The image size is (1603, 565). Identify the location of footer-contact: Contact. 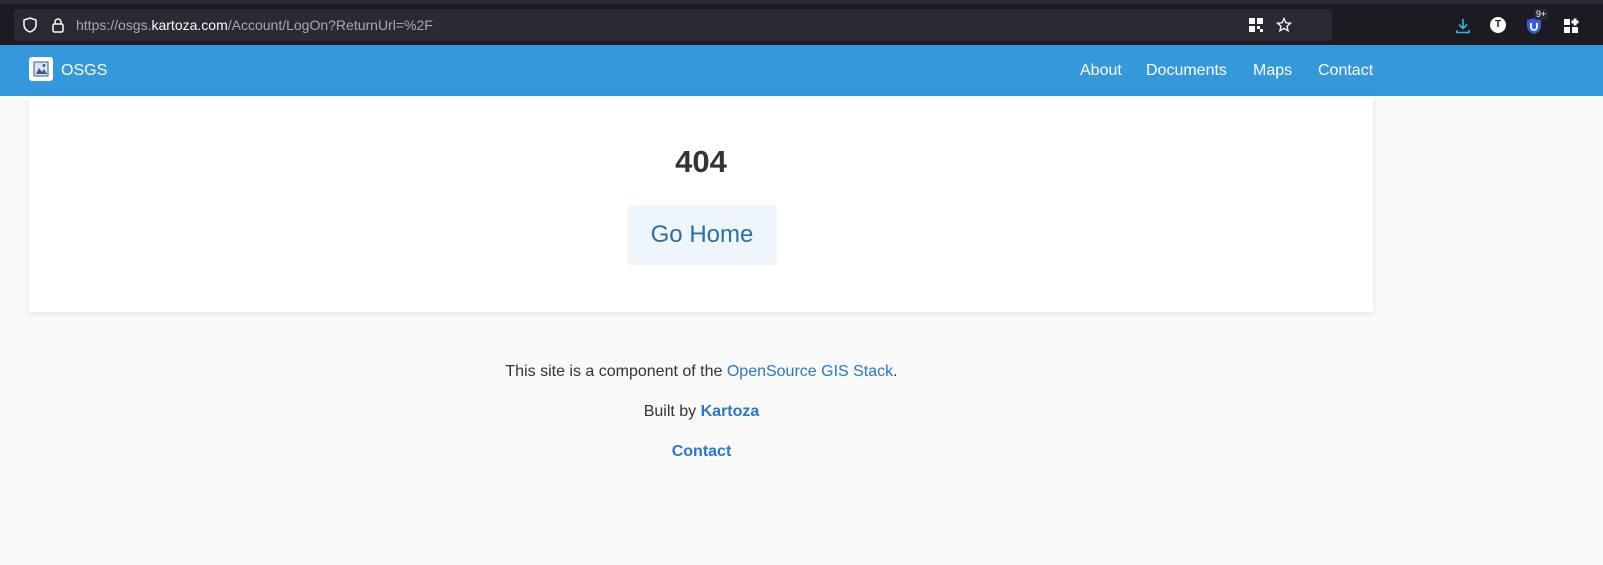
(701, 452).